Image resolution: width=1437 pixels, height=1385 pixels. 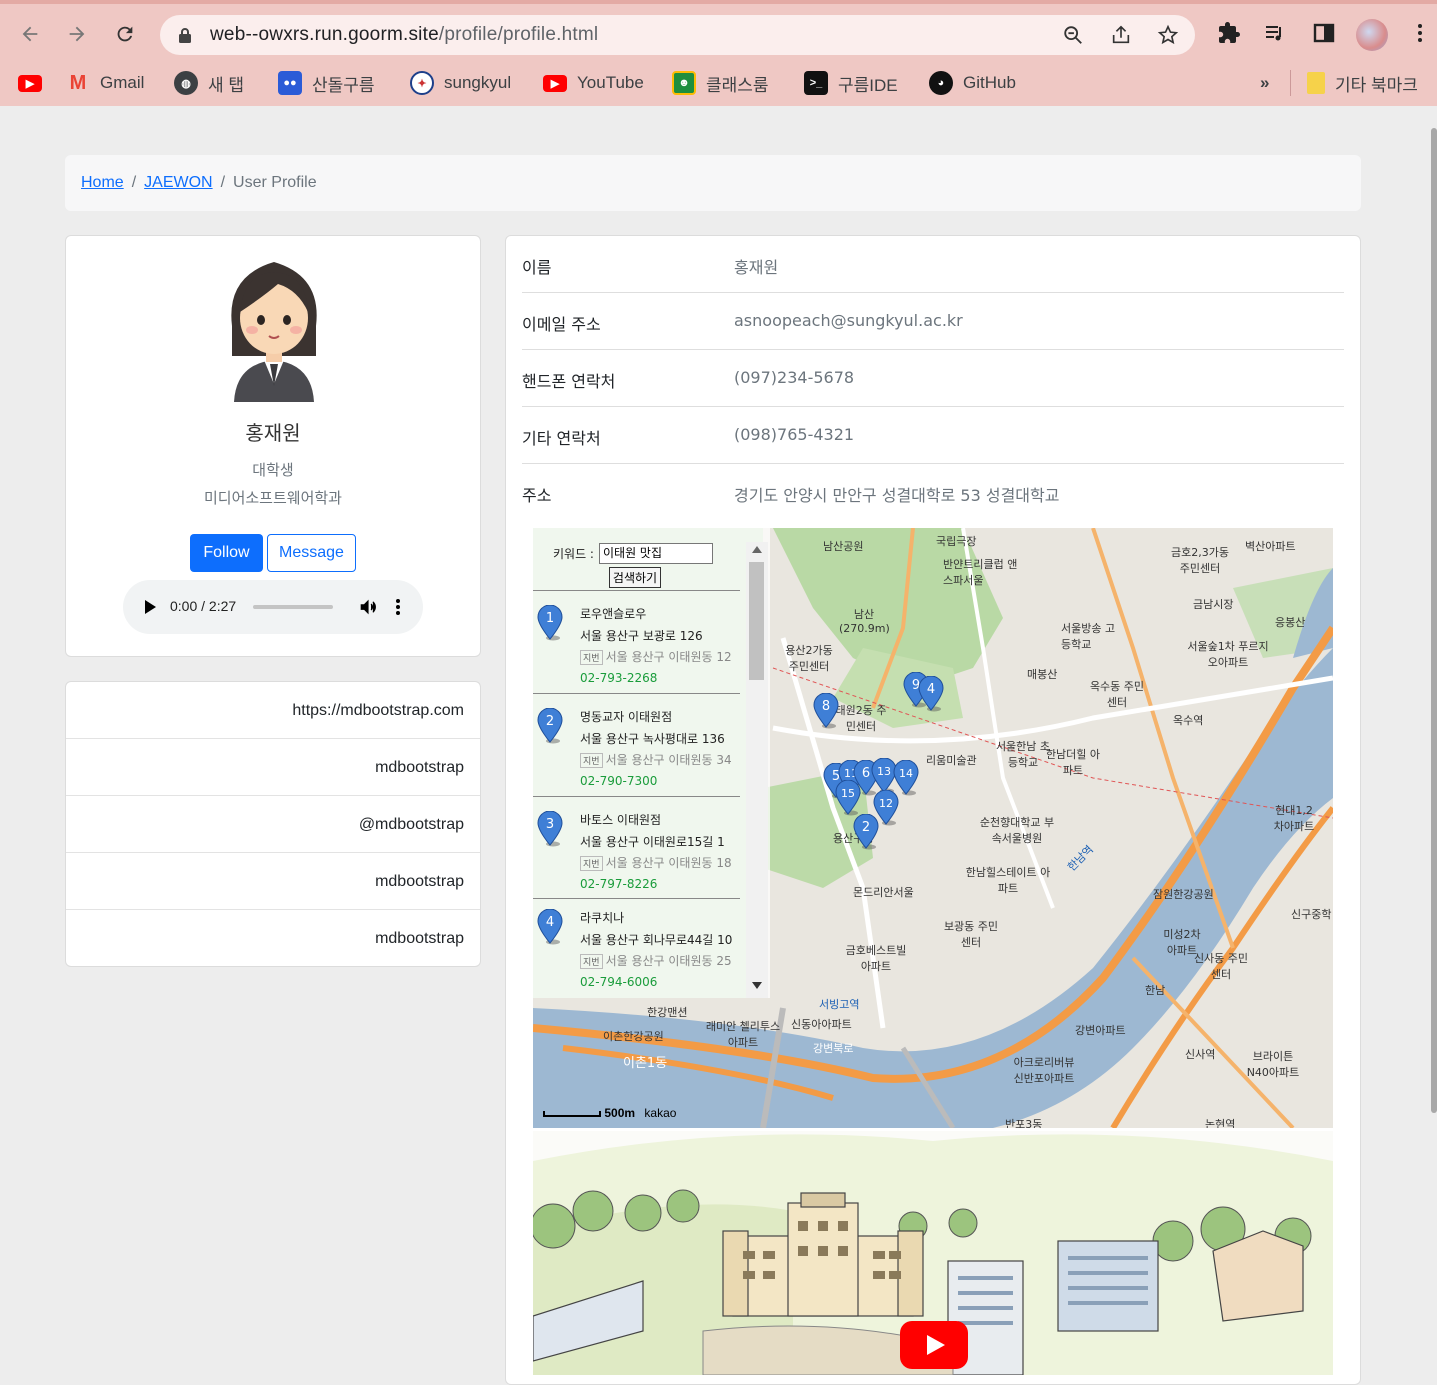 What do you see at coordinates (720, 83) in the screenshot?
I see `bookmark-classroom: ☻ 클래스룸` at bounding box center [720, 83].